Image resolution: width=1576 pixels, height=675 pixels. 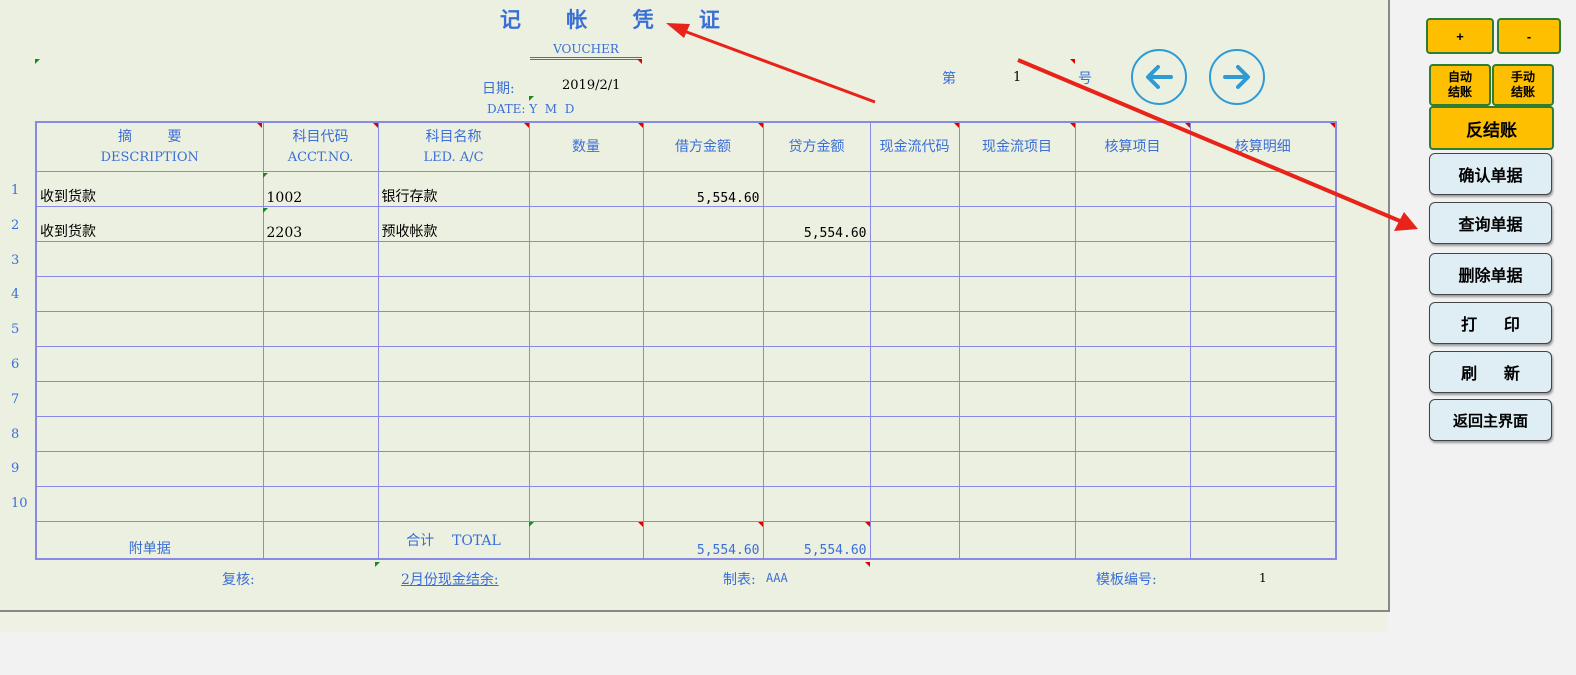 I want to click on cell-acct-no: 2203, so click(x=320, y=224).